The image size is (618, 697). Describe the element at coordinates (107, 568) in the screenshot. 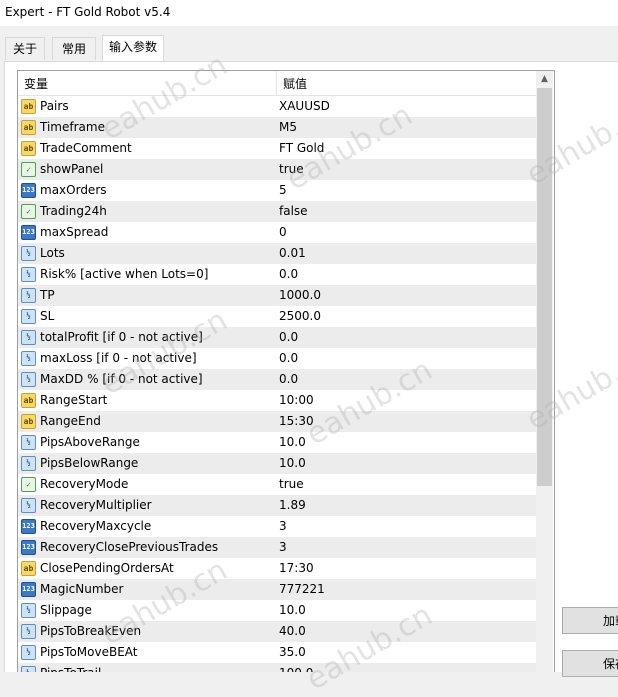

I see `variable-name: ClosePendingOrdersAt` at that location.